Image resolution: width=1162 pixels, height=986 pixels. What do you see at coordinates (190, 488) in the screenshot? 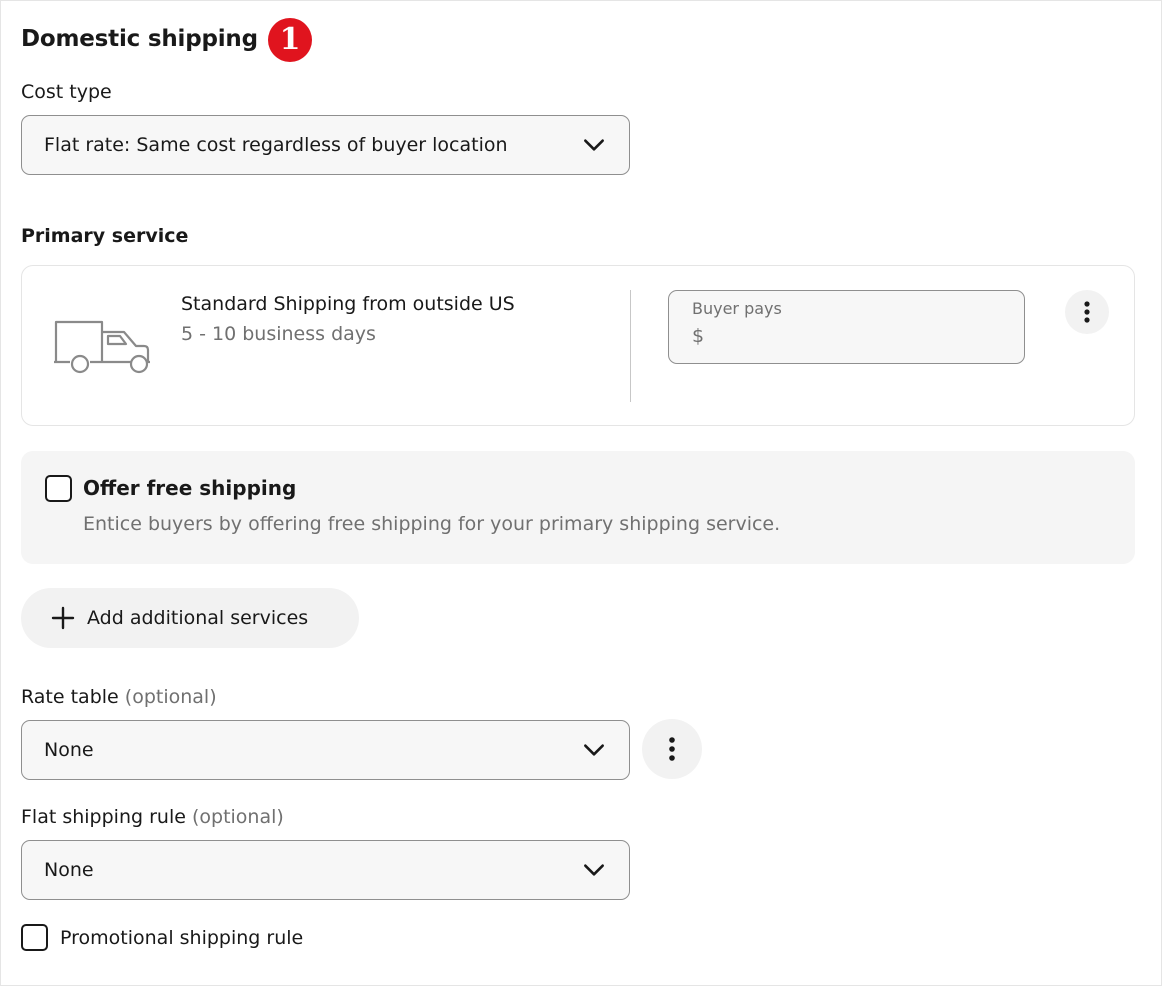
I see `free-shipping-label: Offer free shipping` at bounding box center [190, 488].